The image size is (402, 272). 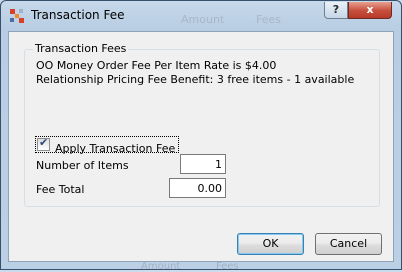 I want to click on window-title: Transaction Fee, so click(x=78, y=15).